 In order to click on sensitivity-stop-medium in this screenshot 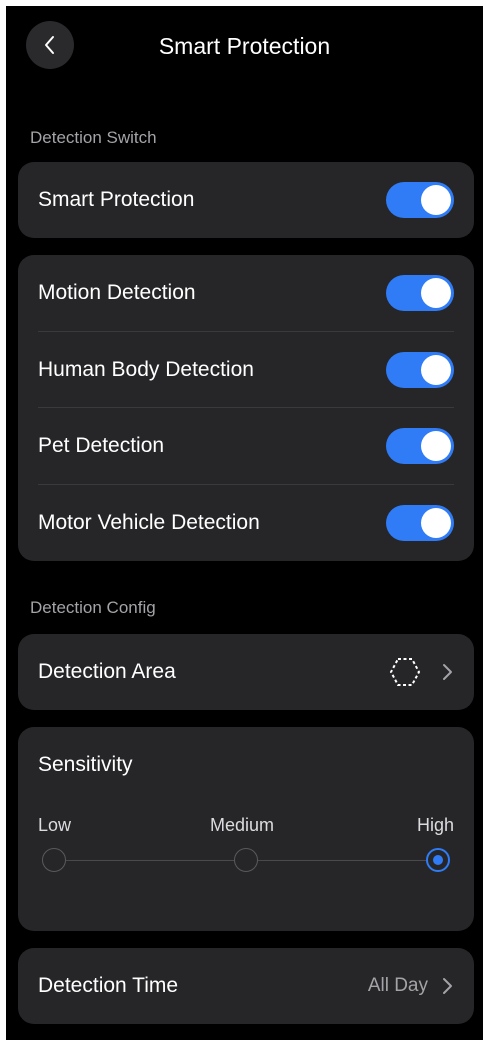, I will do `click(246, 860)`.